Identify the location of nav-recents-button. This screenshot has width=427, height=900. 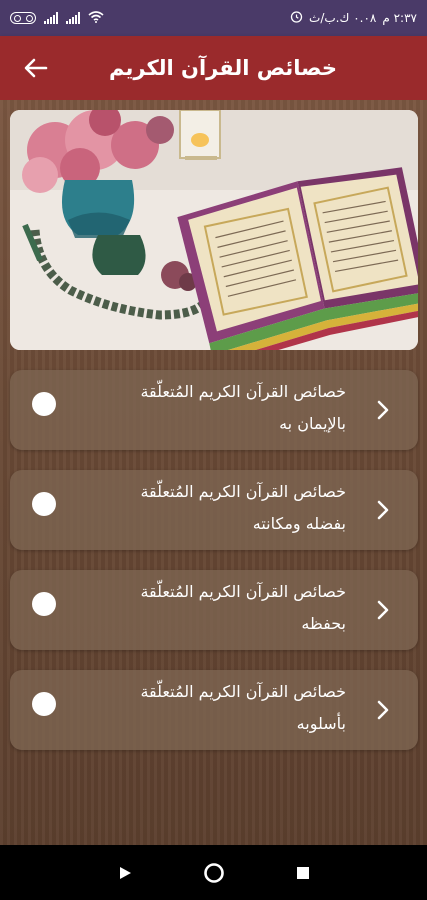
(303, 873).